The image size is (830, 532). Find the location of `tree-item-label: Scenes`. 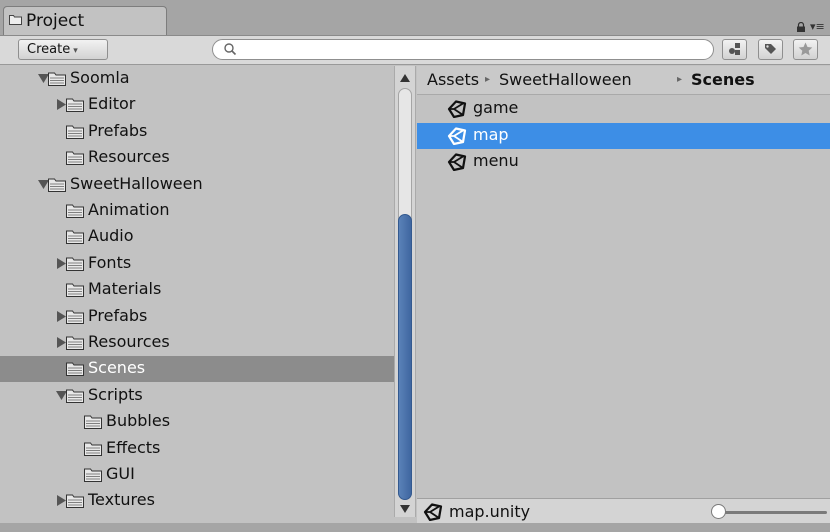

tree-item-label: Scenes is located at coordinates (117, 368).